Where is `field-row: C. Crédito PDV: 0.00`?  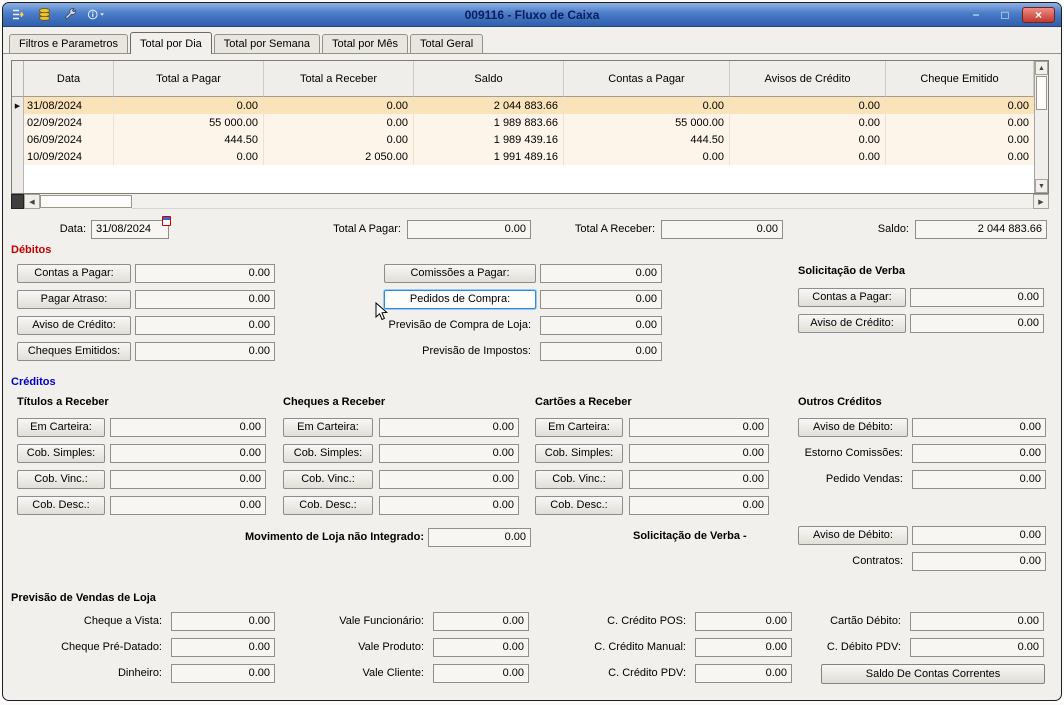
field-row: C. Crédito PDV: 0.00 is located at coordinates (665, 673).